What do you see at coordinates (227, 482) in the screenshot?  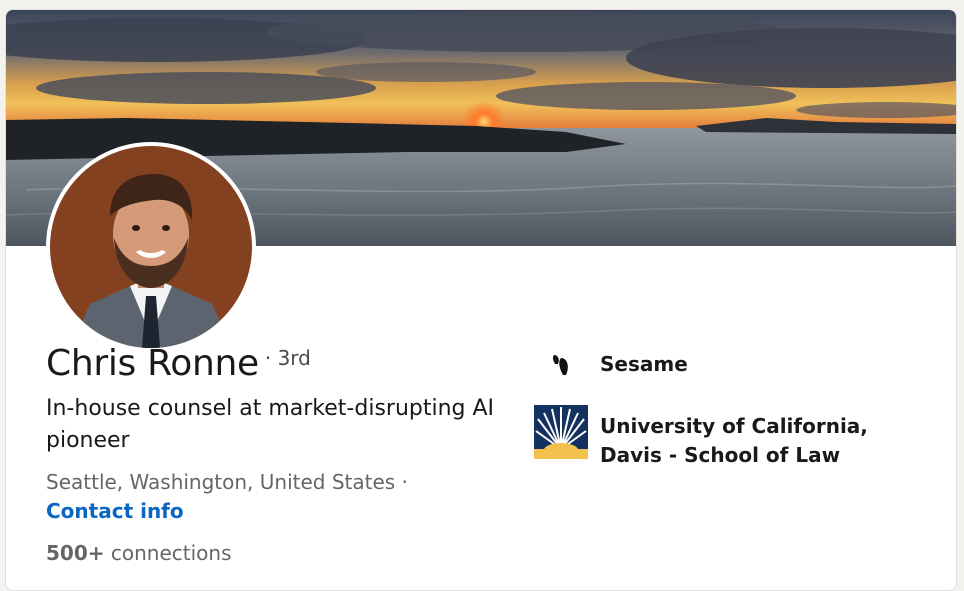 I see `profile-location: Seattle, Washington, United States ·` at bounding box center [227, 482].